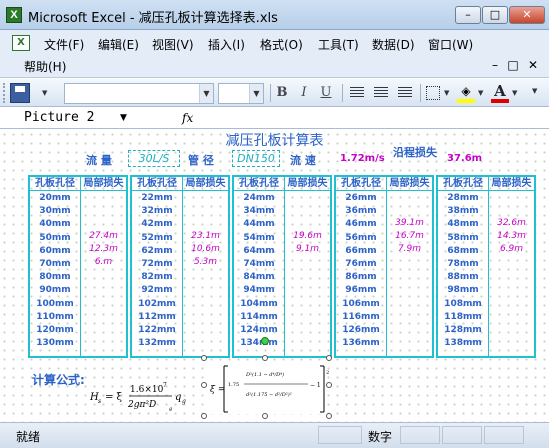 The width and height of the screenshot is (549, 448). What do you see at coordinates (103, 262) in the screenshot?
I see `loss-cell: 6.m` at bounding box center [103, 262].